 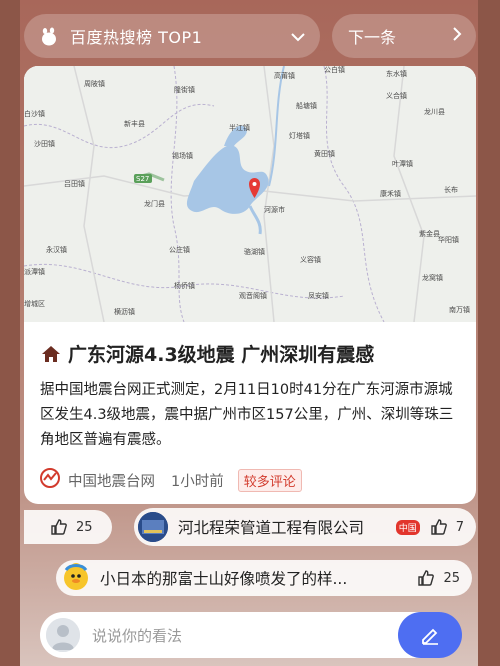 I want to click on svg-text: 公庄镇, so click(x=179, y=249).